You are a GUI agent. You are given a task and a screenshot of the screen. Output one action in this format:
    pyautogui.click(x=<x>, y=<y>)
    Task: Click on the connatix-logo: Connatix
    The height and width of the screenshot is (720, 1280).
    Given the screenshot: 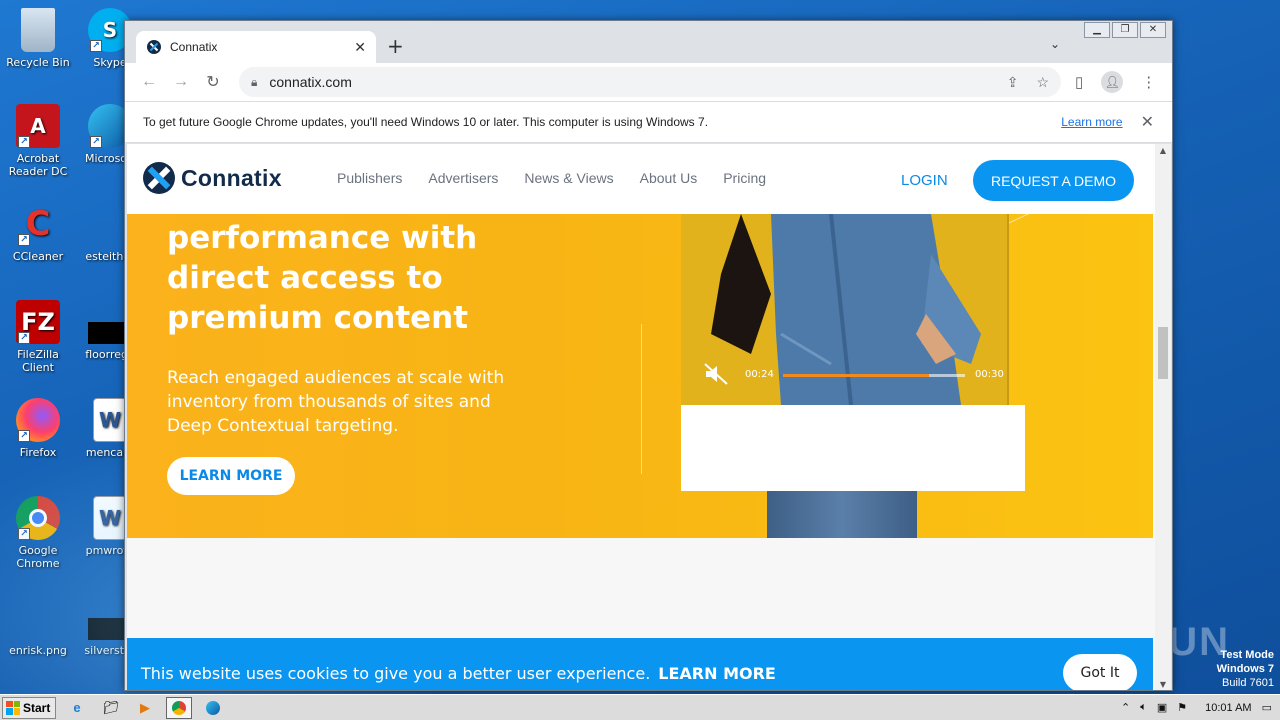 What is the action you would take?
    pyautogui.click(x=212, y=178)
    